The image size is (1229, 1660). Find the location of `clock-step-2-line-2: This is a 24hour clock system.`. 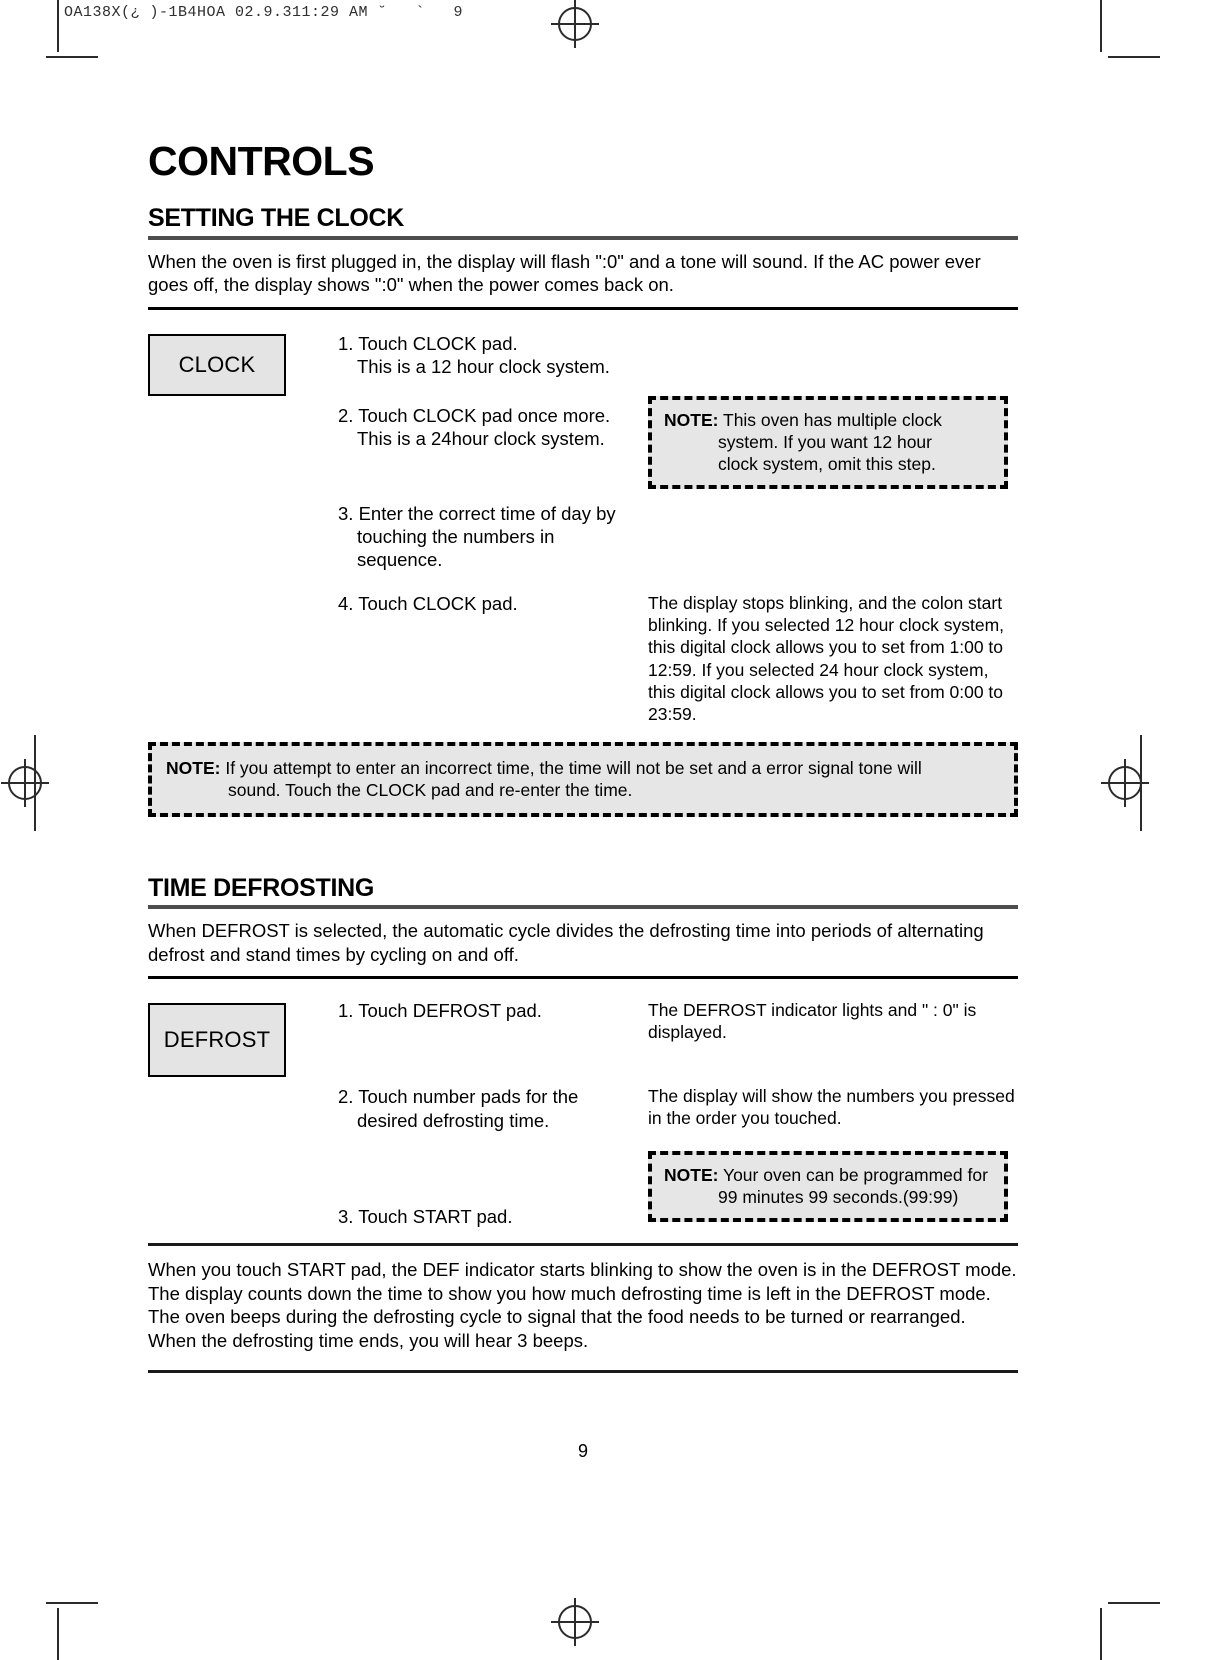

clock-step-2-line-2: This is a 24hour clock system. is located at coordinates (481, 438).